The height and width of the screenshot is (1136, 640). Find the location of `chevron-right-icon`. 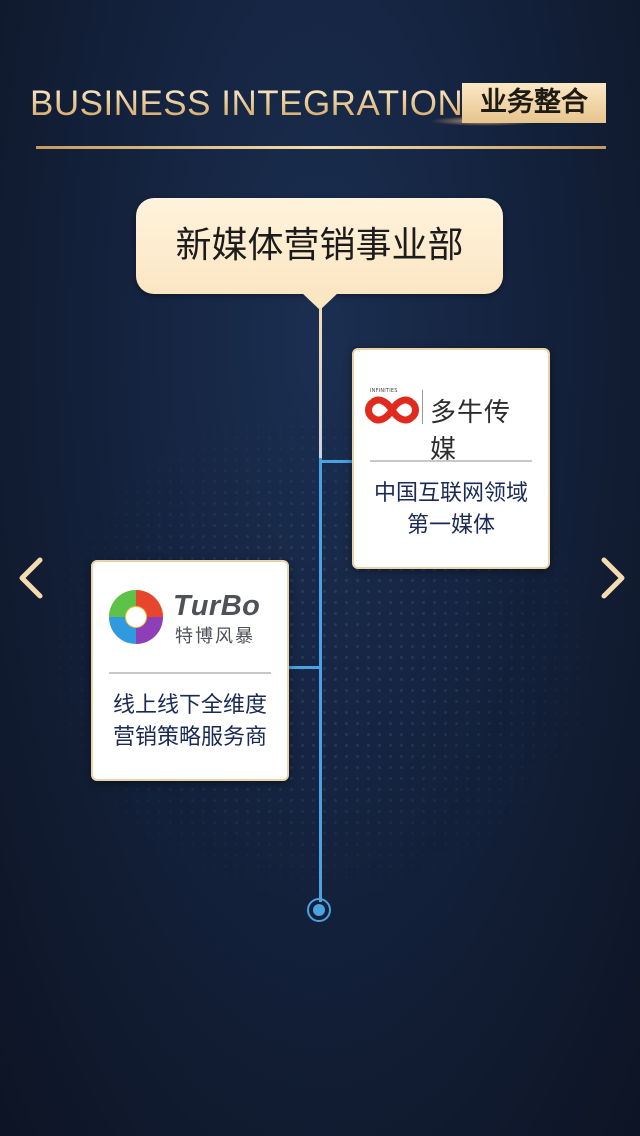

chevron-right-icon is located at coordinates (613, 578).